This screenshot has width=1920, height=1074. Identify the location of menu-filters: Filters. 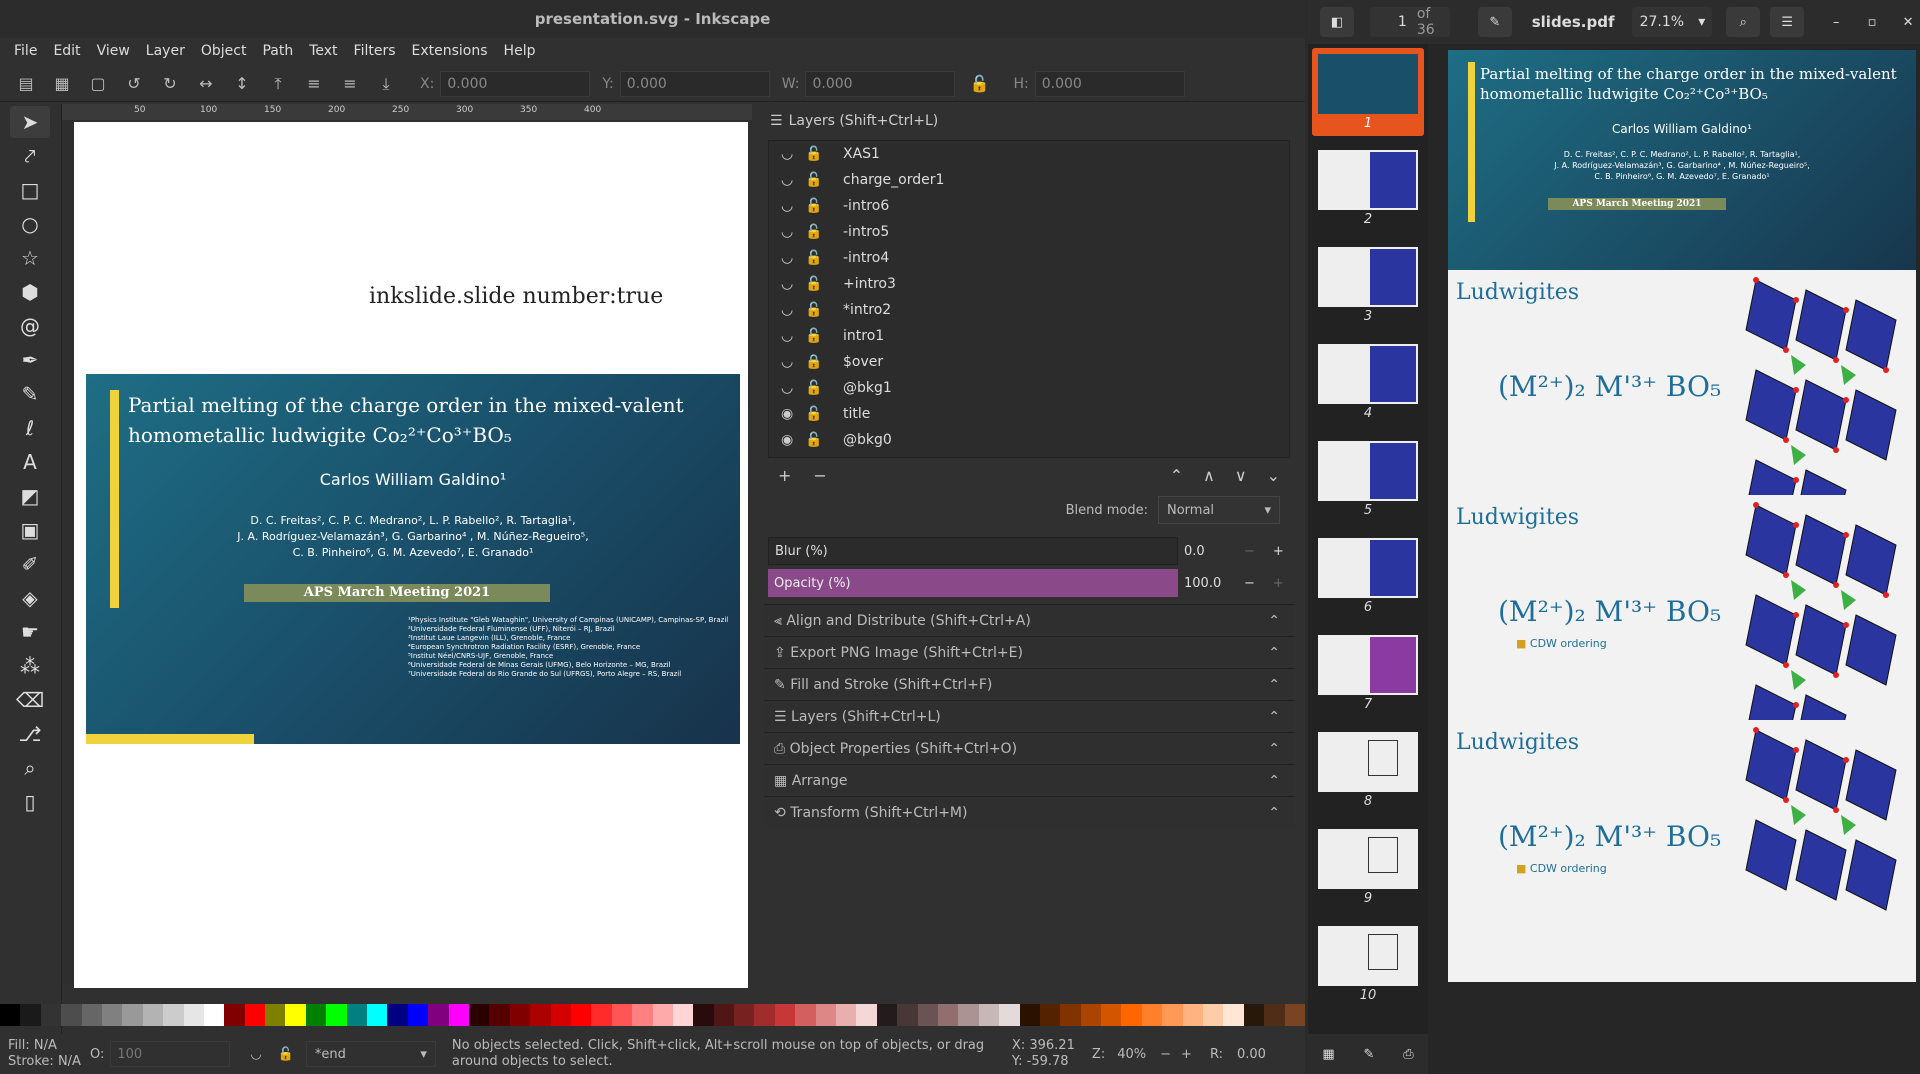
(375, 51).